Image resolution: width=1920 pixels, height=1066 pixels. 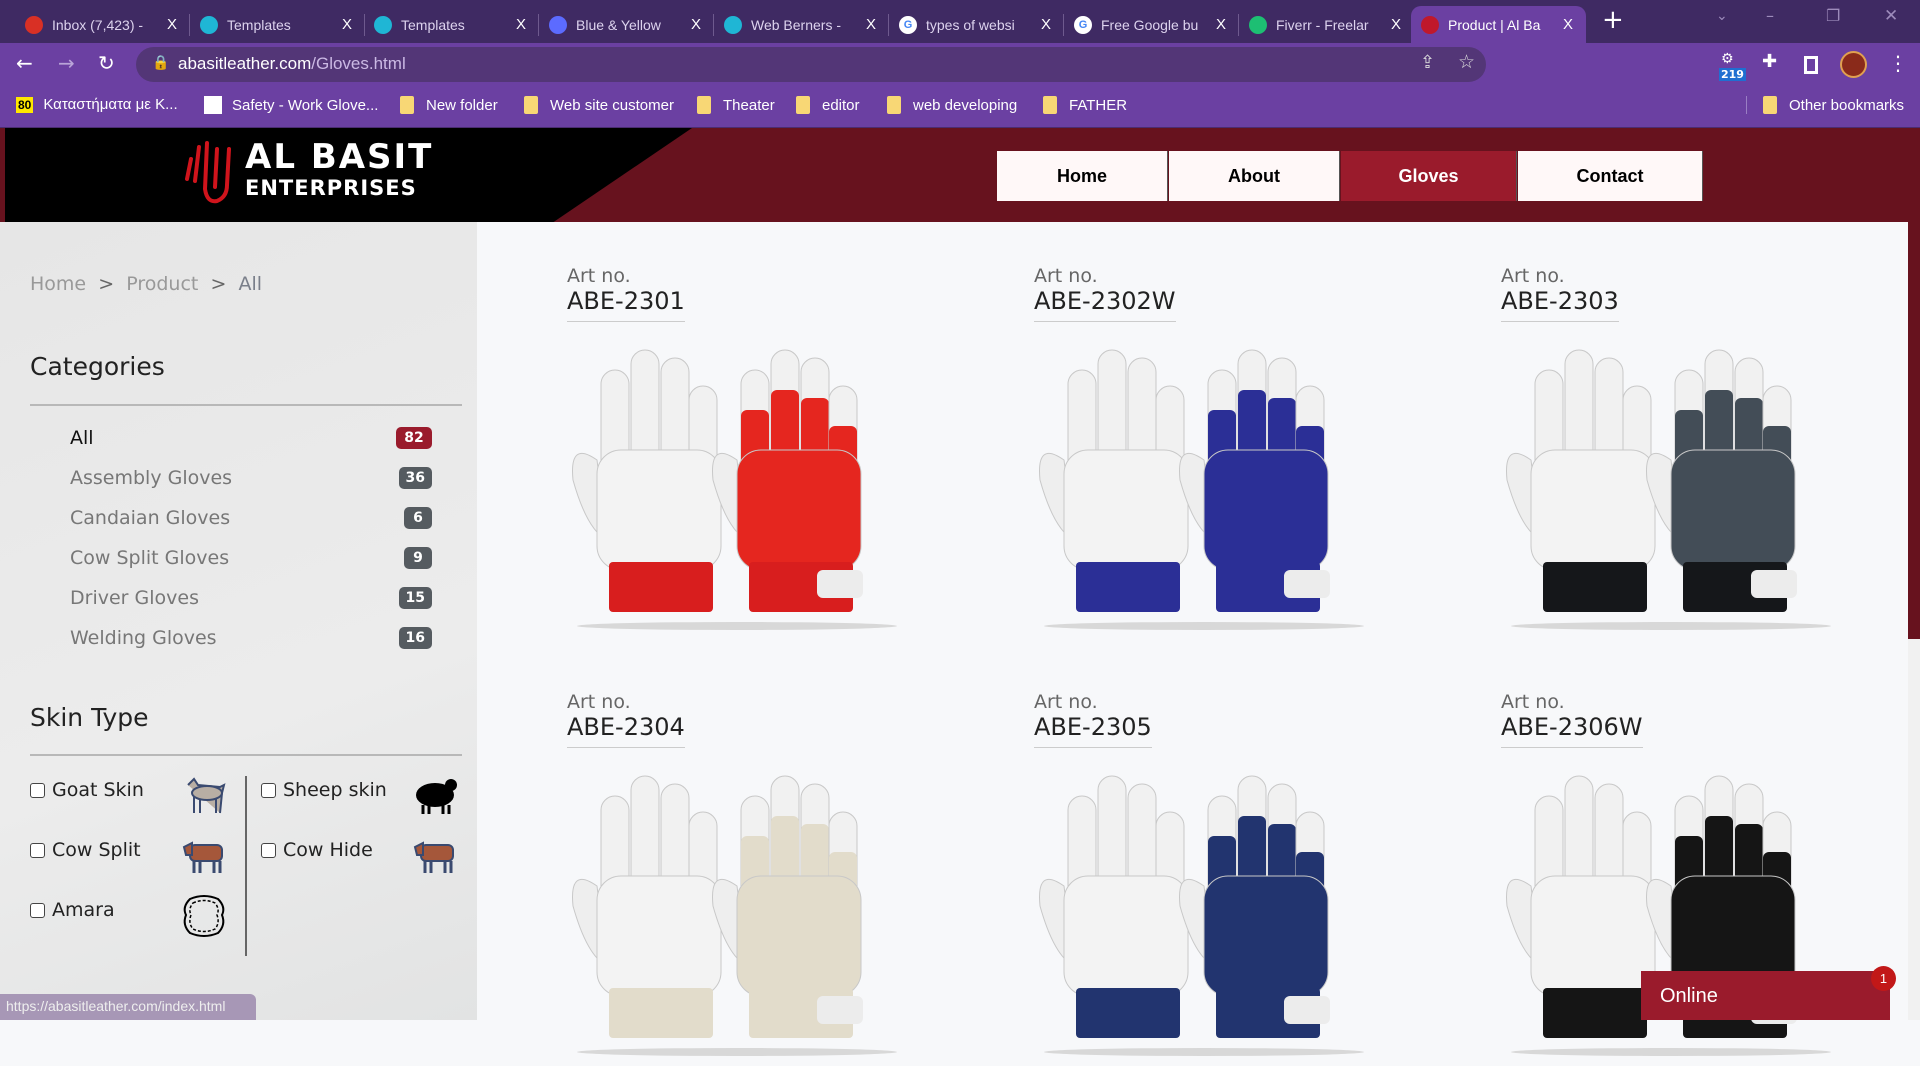 I want to click on skin-filter-amara: Amara, so click(x=72, y=910).